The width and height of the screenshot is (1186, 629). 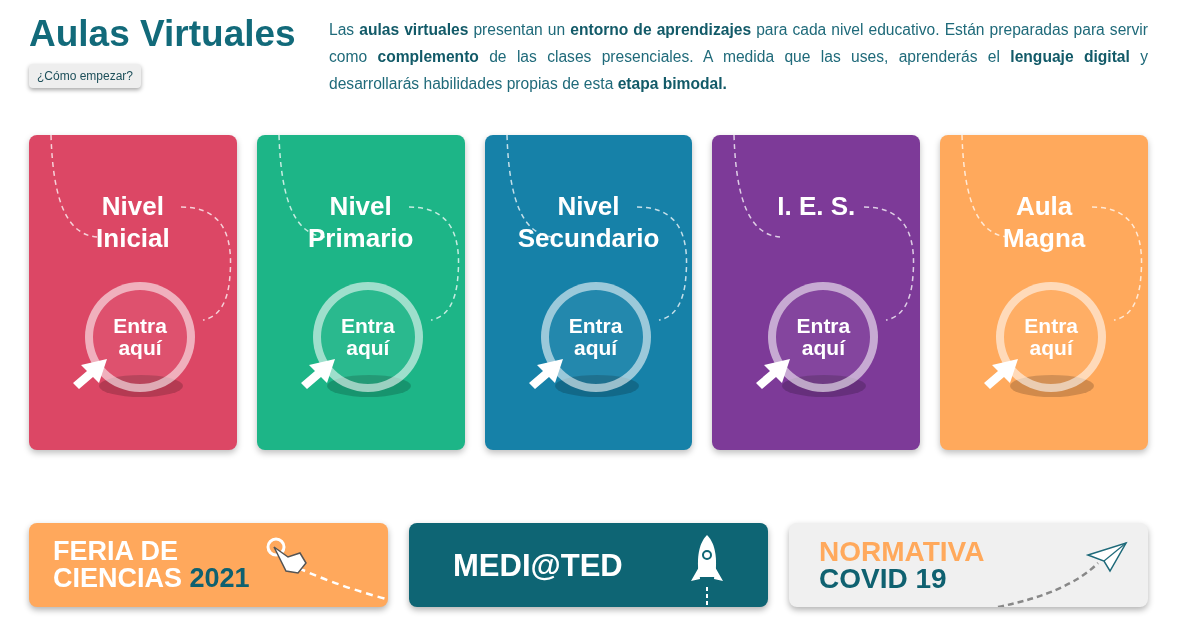 I want to click on level-card: Nivel Inicial Entra aquí, so click(x=133, y=292).